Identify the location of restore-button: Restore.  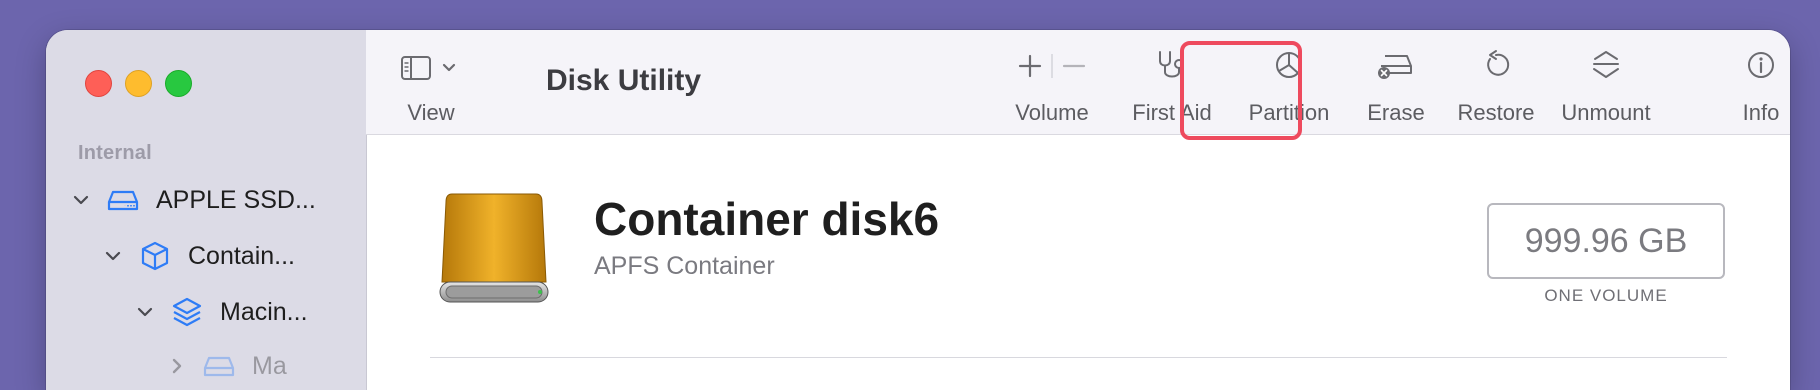
(1496, 82).